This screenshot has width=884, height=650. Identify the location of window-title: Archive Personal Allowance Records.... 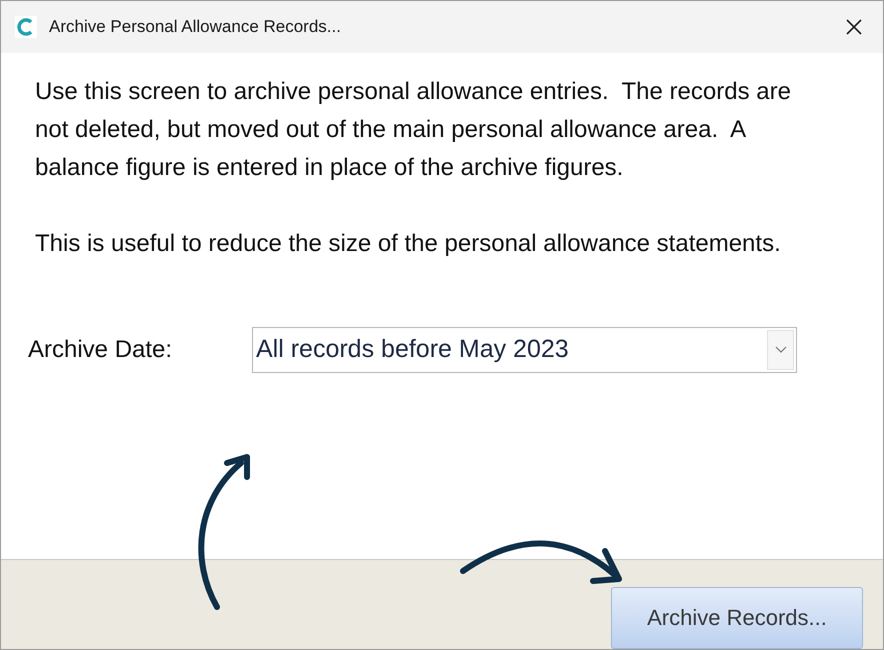
(195, 27).